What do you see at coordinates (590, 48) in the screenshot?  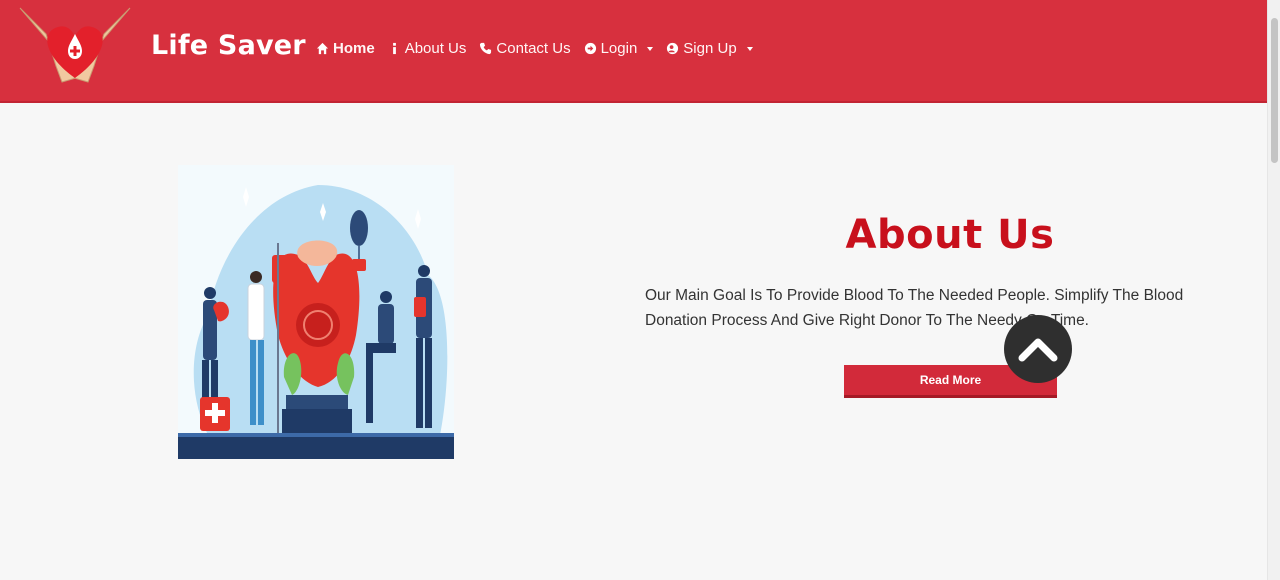 I see `sign-in-icon` at bounding box center [590, 48].